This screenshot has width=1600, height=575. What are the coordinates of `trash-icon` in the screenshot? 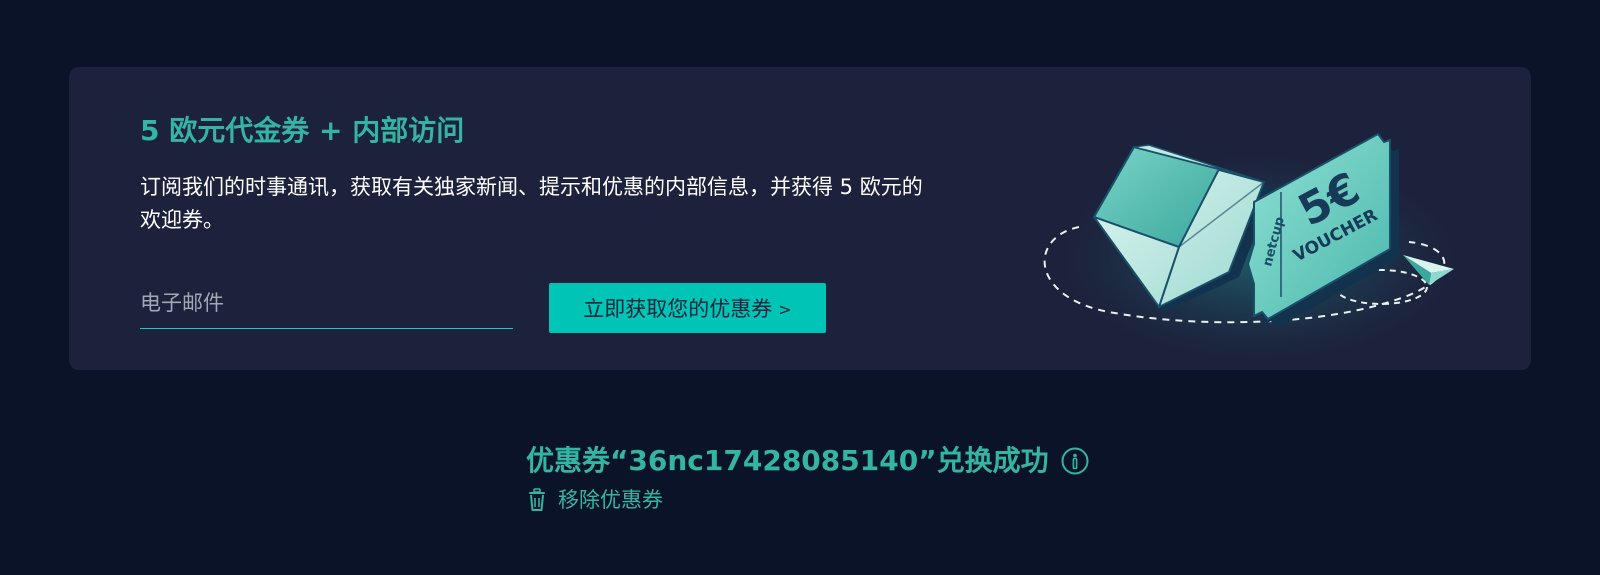 It's located at (537, 499).